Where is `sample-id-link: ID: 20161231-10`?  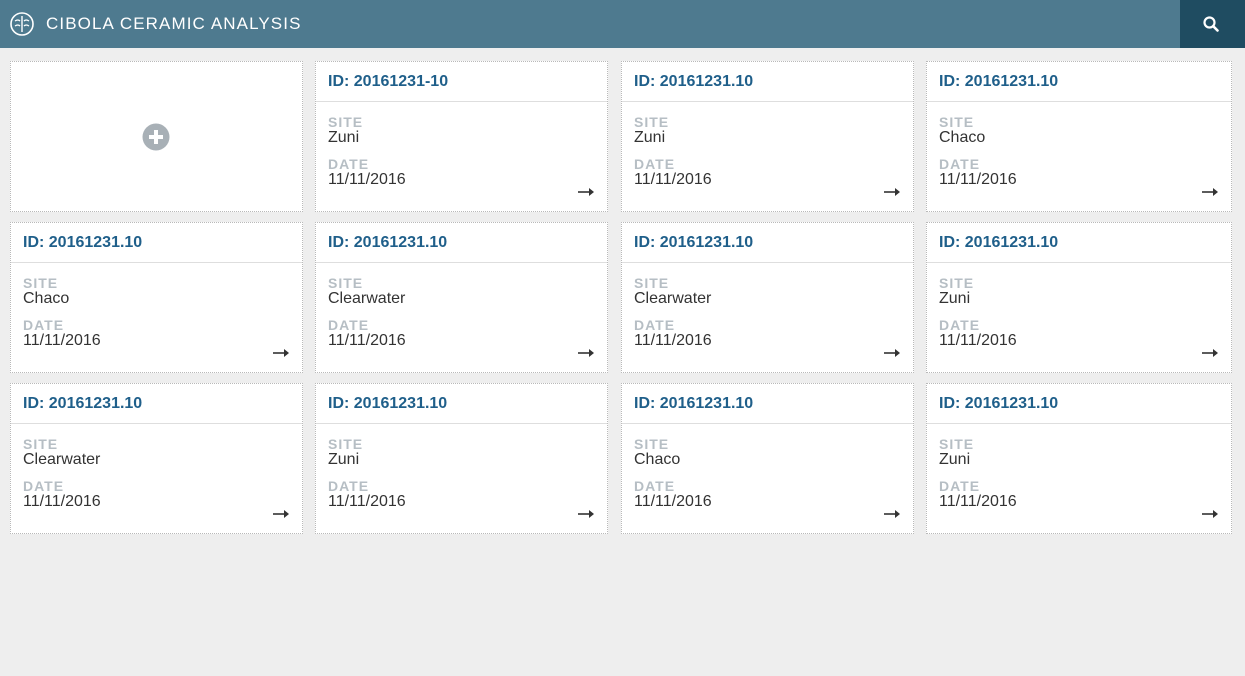 sample-id-link: ID: 20161231-10 is located at coordinates (467, 82).